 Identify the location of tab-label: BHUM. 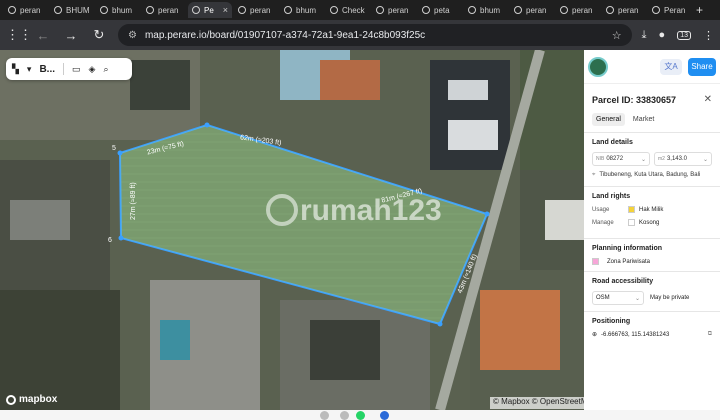
(78, 10).